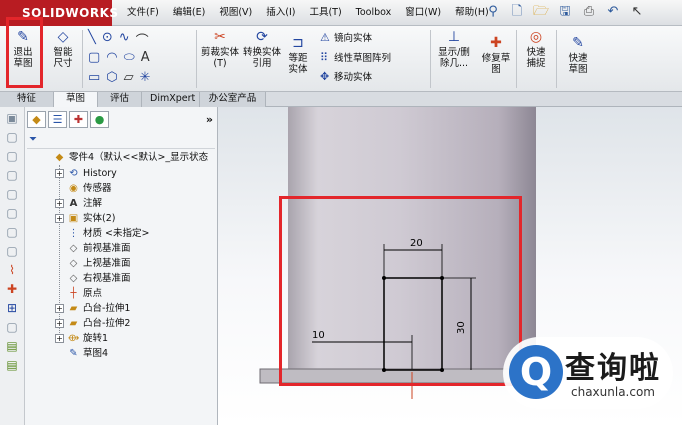  Describe the element at coordinates (536, 372) in the screenshot. I see `watermark-q-logo: Q` at that location.